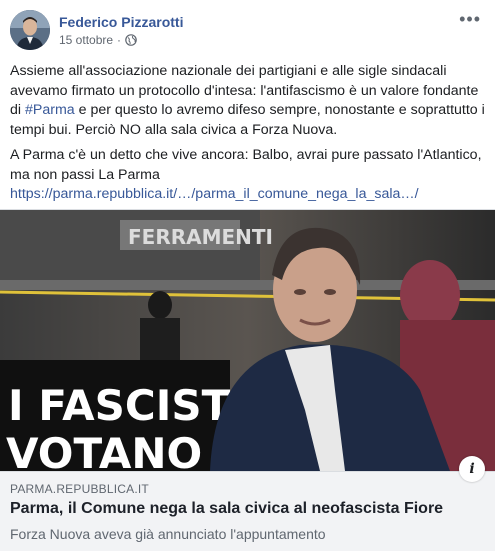 The image size is (495, 551). Describe the element at coordinates (104, 450) in the screenshot. I see `banner-line-2: VOTANO` at that location.